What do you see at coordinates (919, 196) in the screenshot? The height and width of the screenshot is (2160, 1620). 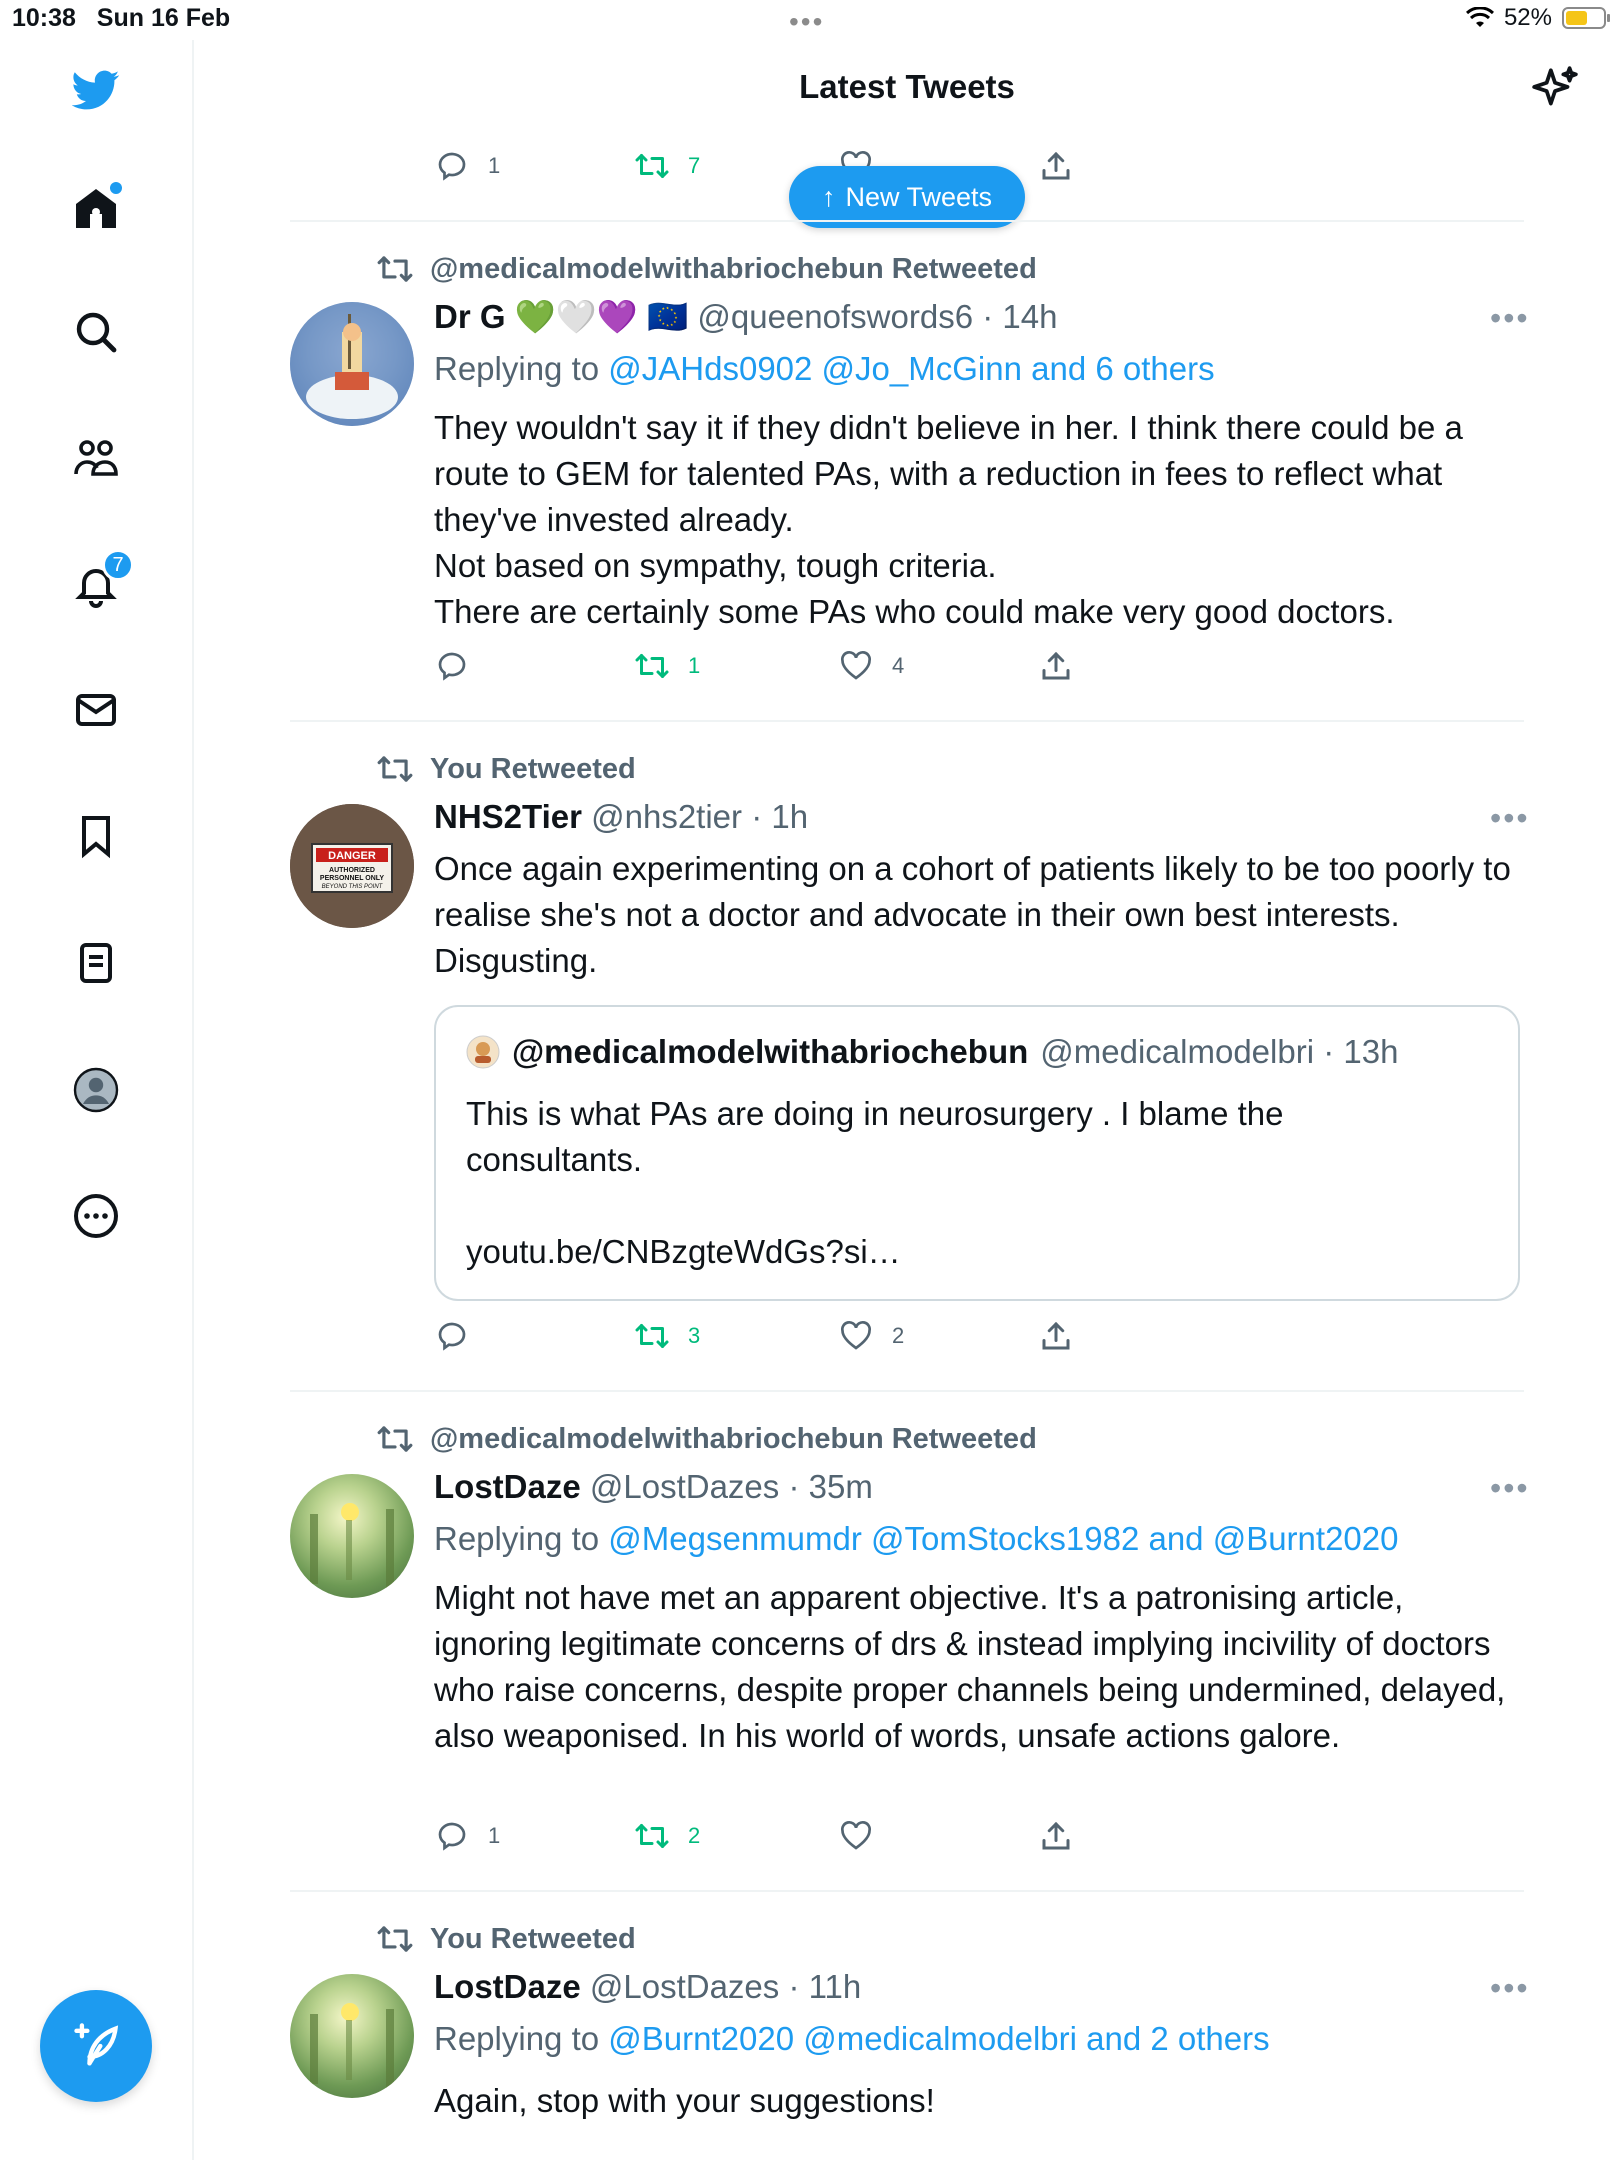 I see `new-tweets-label: New Tweets` at bounding box center [919, 196].